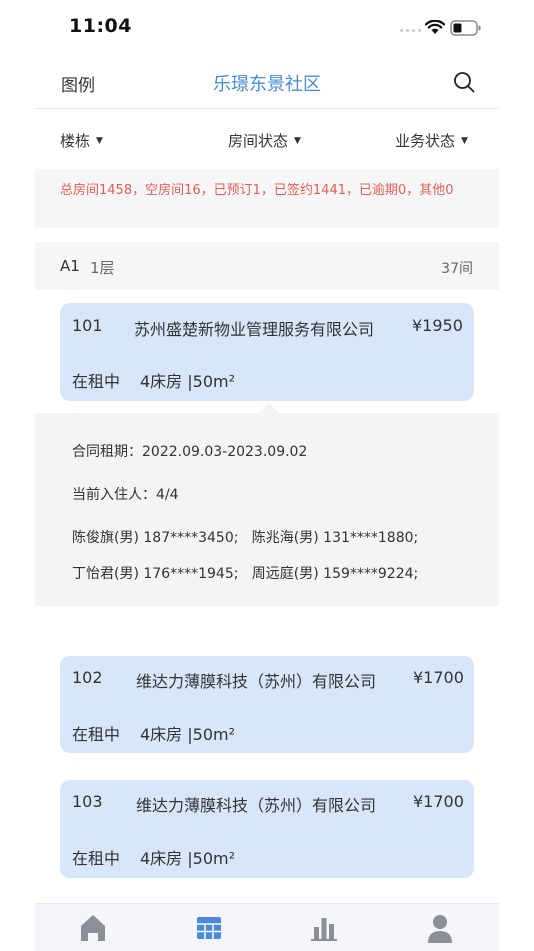  I want to click on room-number: 102, so click(87, 677).